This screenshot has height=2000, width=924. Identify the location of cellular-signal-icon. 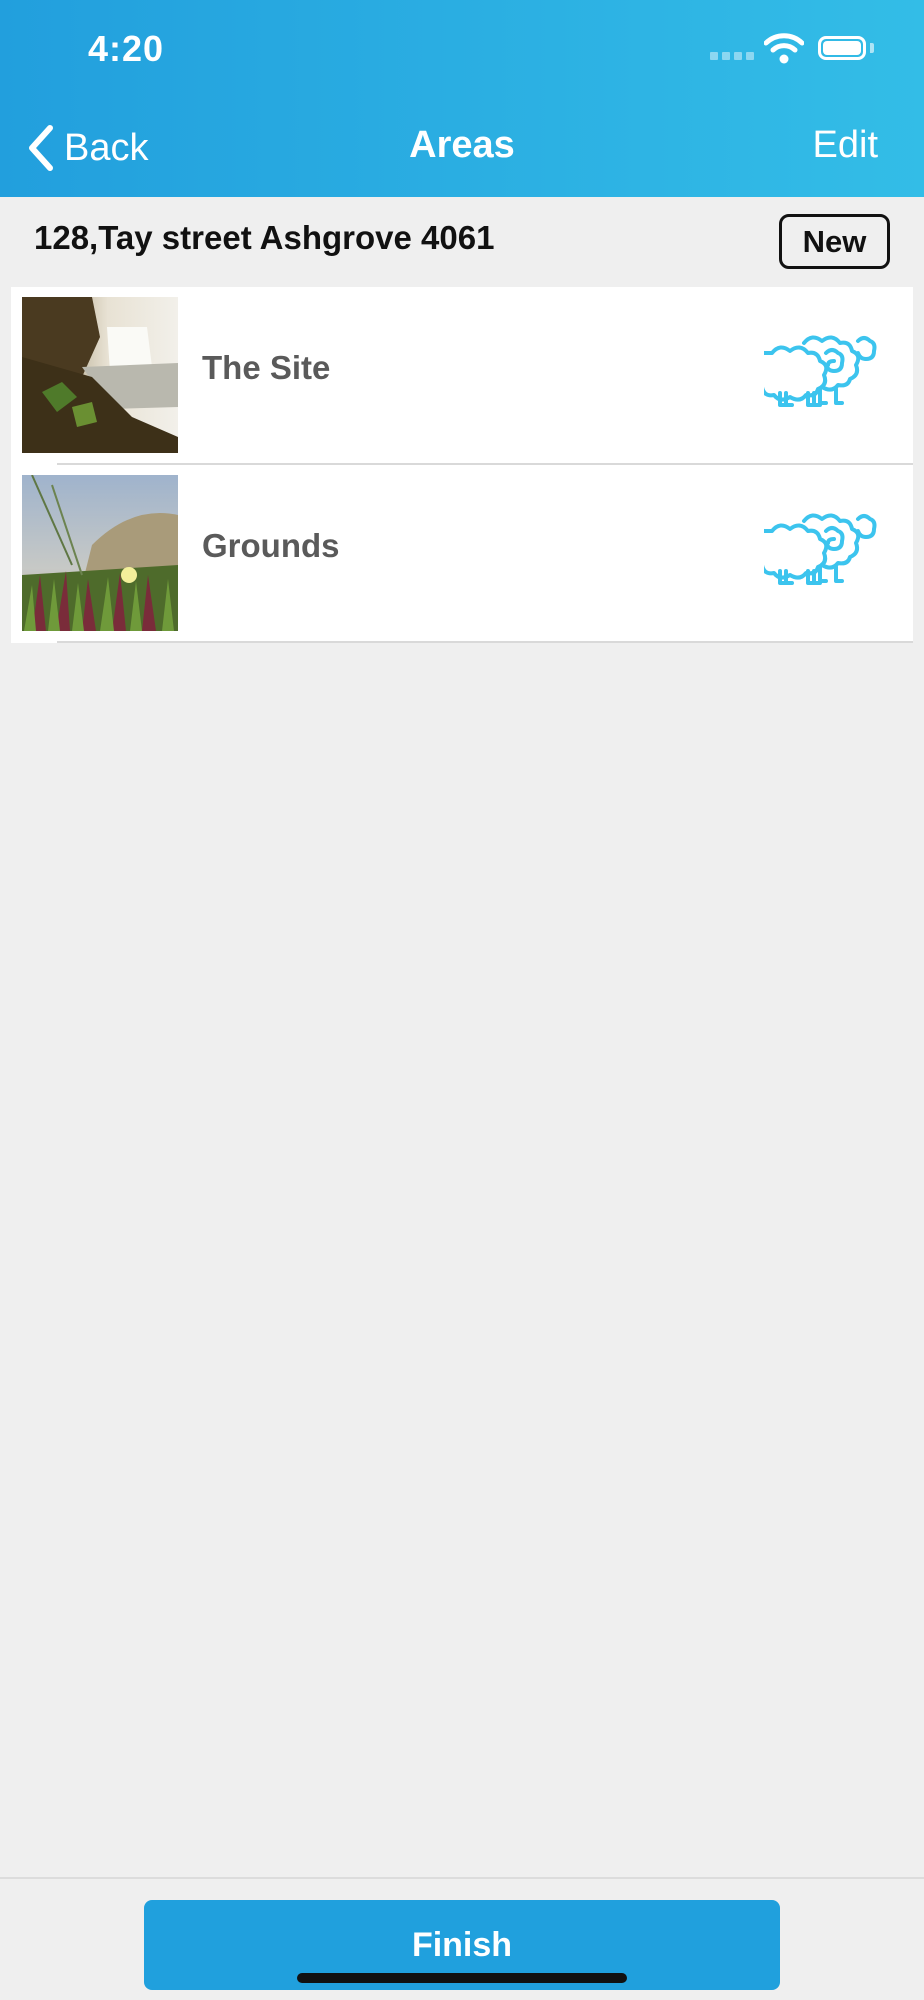
(732, 56).